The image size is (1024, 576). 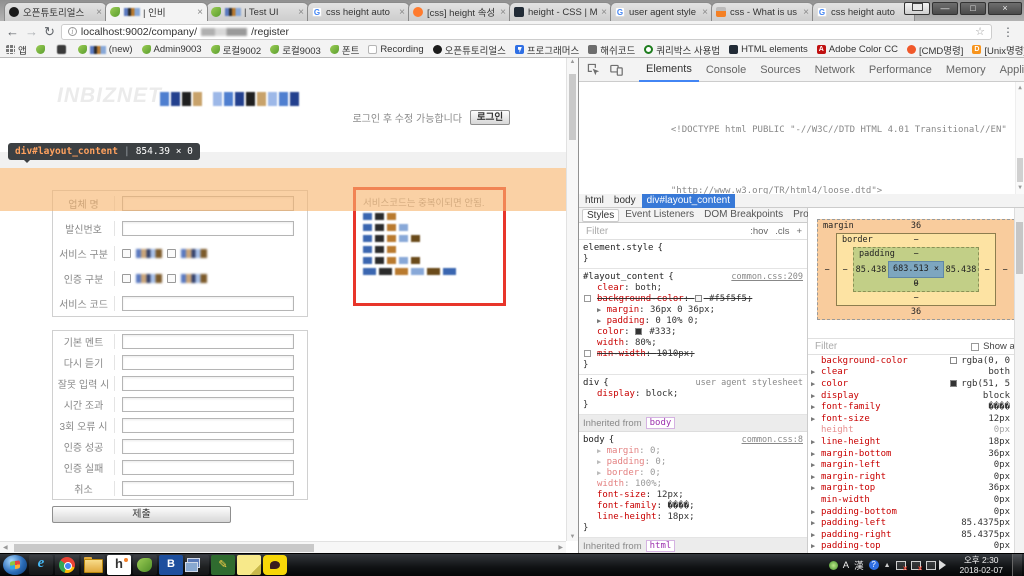 I want to click on computed-property-row: ▶ margin-bottom 36px, so click(x=916, y=454).